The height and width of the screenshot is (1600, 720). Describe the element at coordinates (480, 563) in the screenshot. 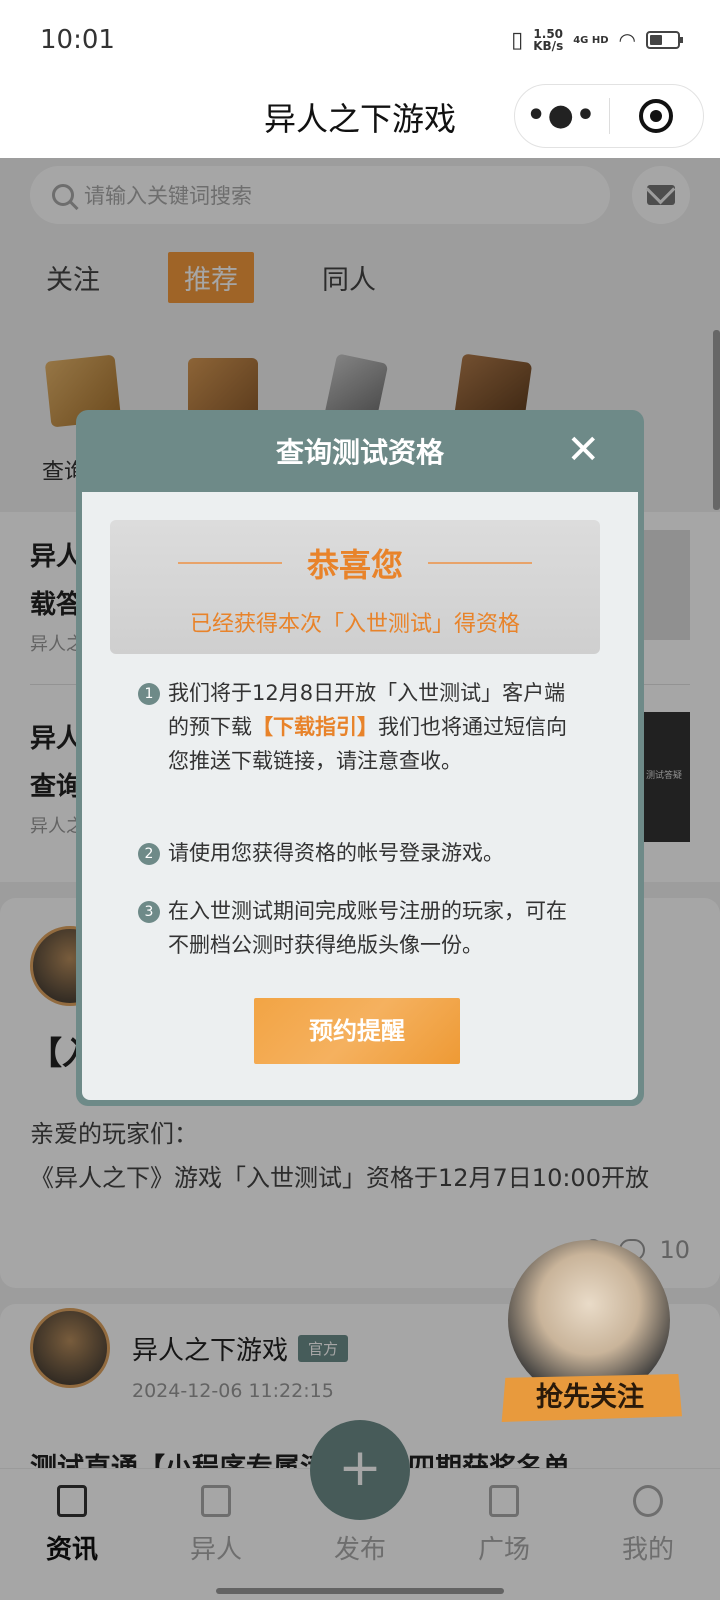

I see `decor-line` at that location.